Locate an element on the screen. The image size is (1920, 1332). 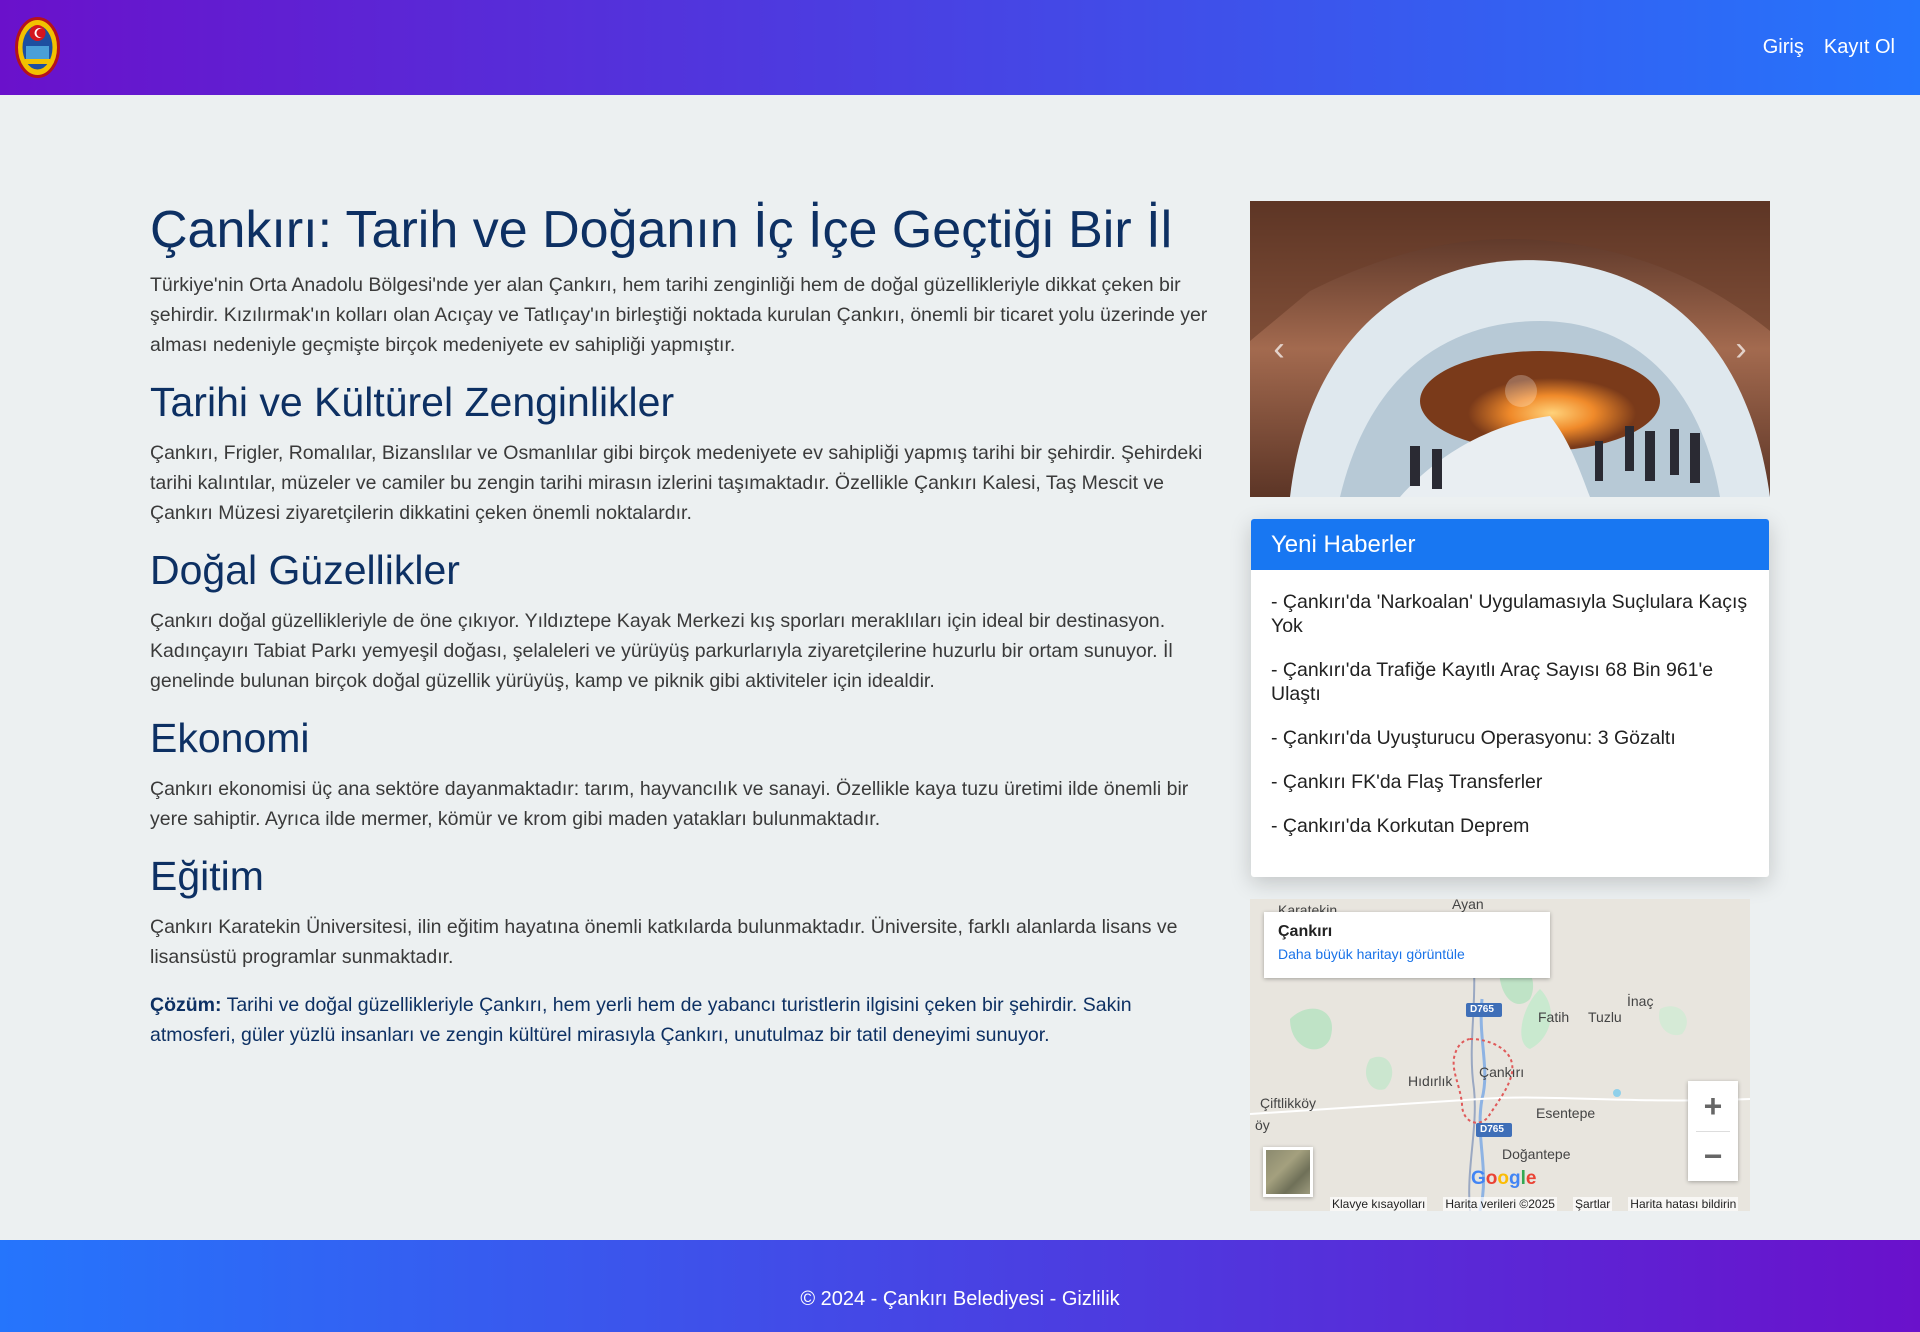
map-label: öy is located at coordinates (1262, 1125).